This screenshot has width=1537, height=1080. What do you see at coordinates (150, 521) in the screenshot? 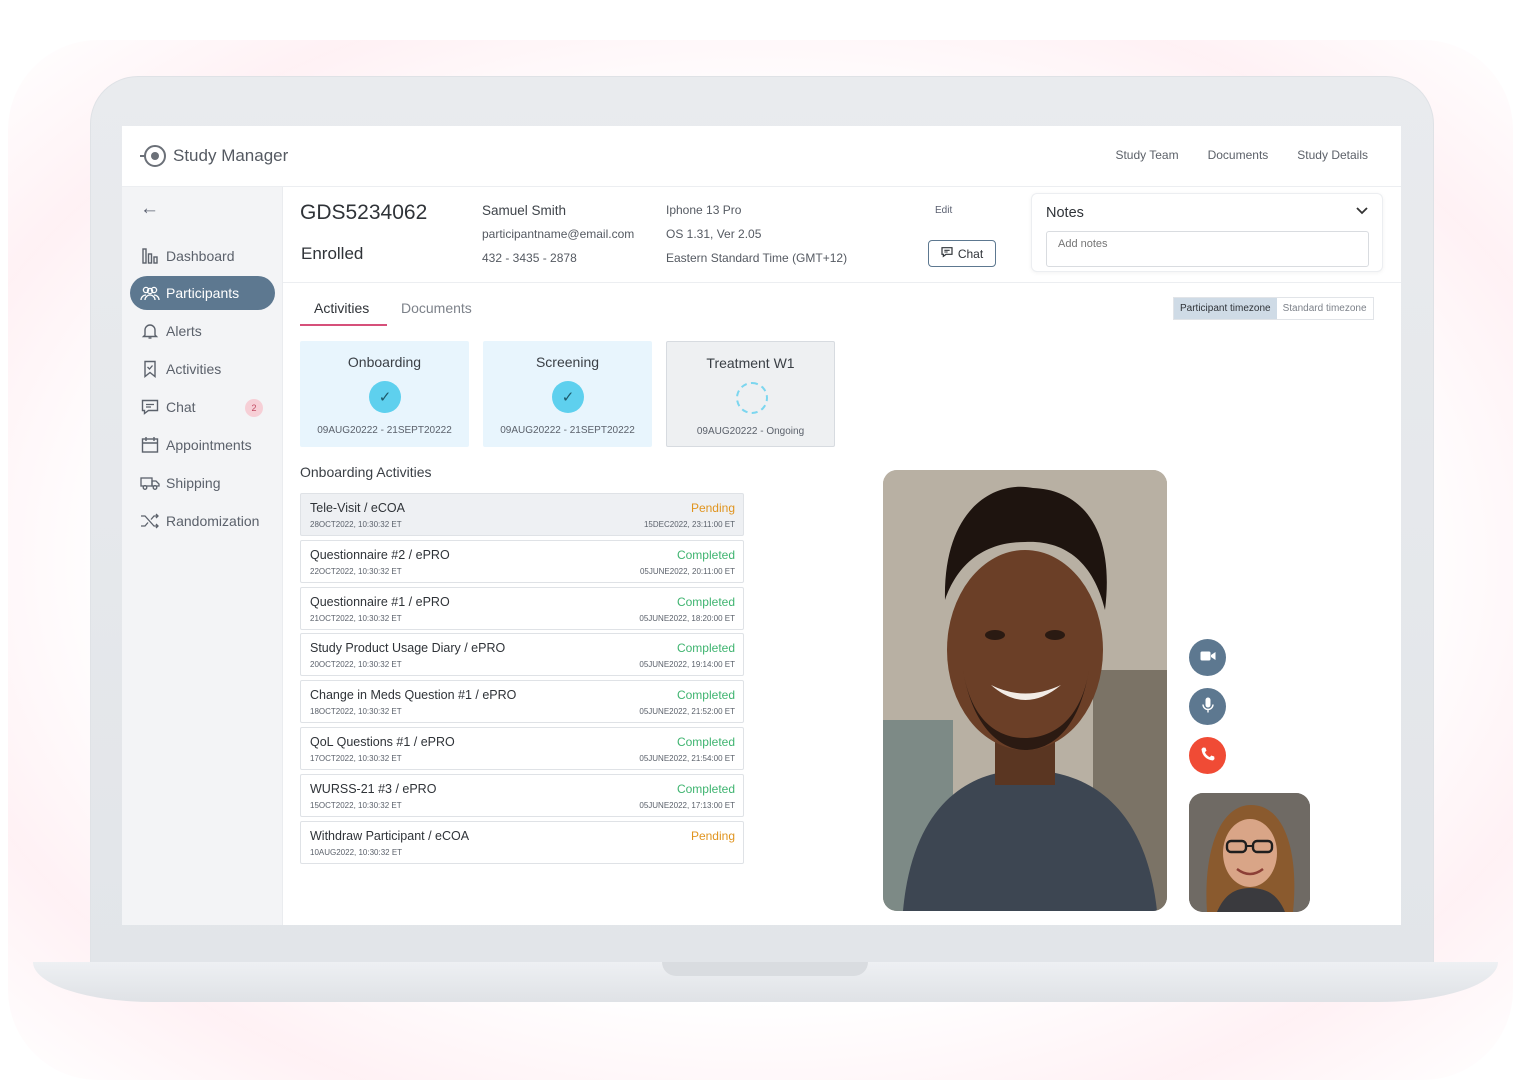
I see `shuffle-icon` at bounding box center [150, 521].